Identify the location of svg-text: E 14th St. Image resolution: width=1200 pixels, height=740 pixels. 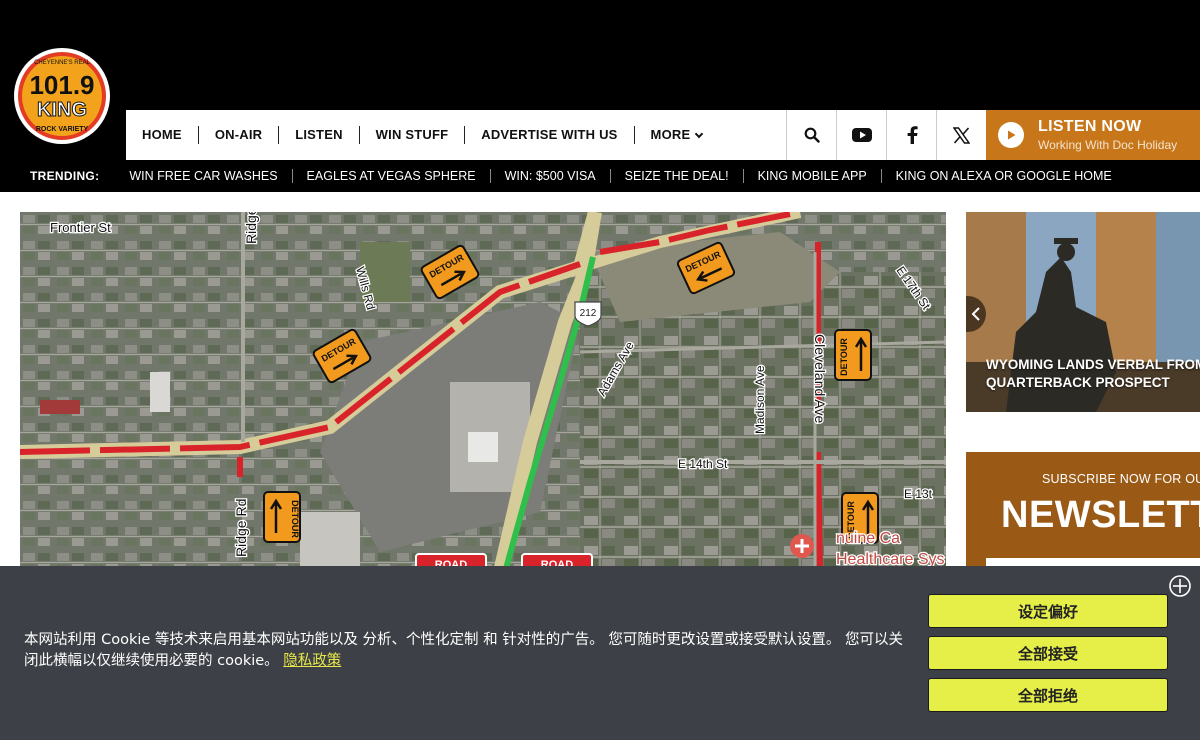
(703, 464).